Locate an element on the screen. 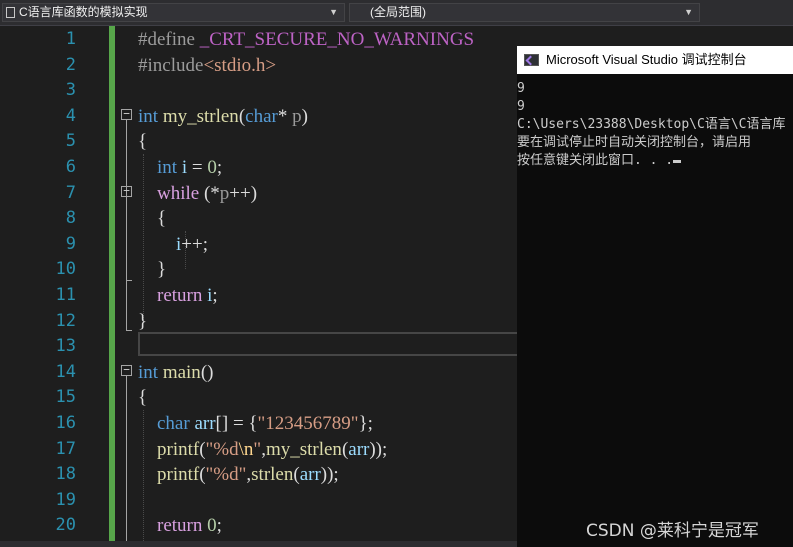 This screenshot has width=793, height=547. code-token: printf is located at coordinates (178, 475).